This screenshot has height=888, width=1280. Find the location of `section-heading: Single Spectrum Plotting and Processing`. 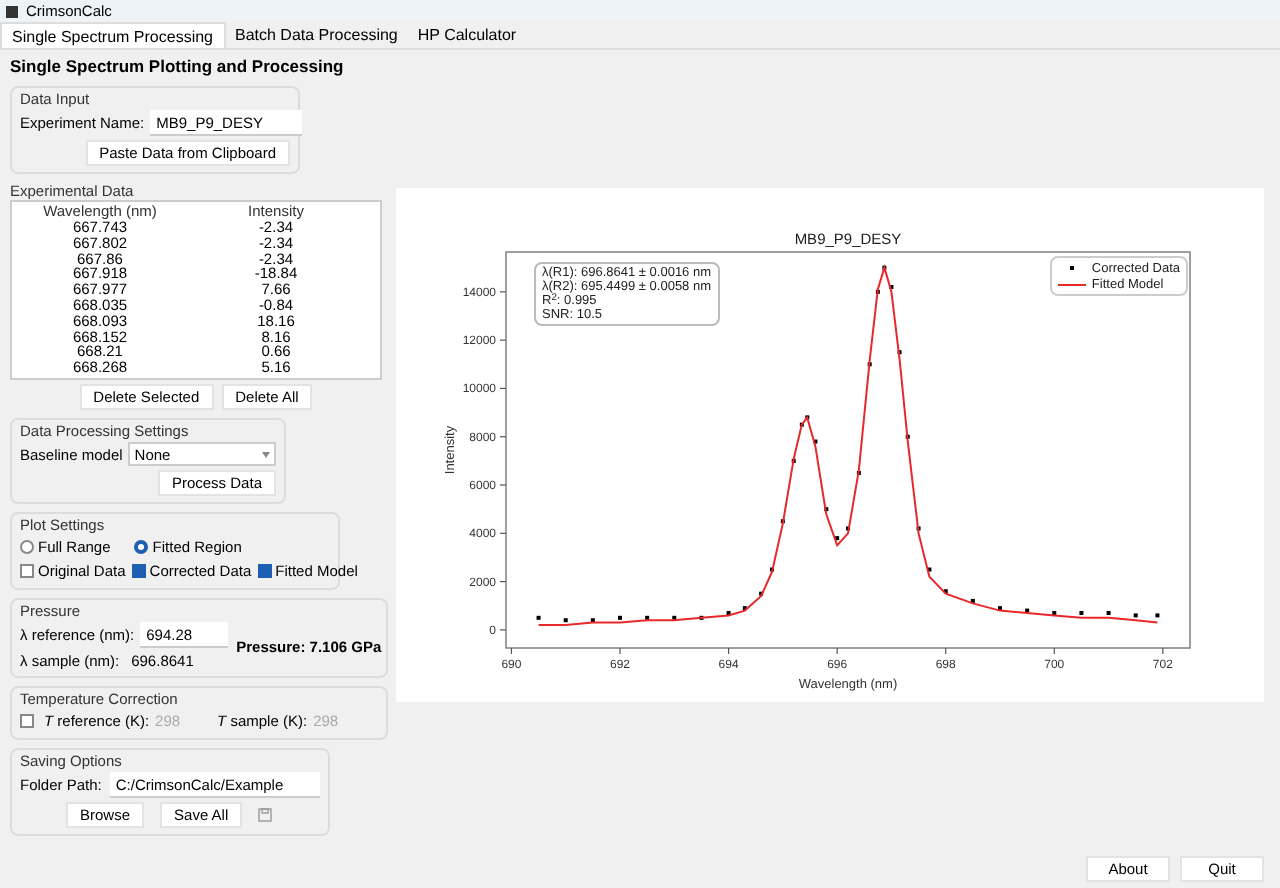

section-heading: Single Spectrum Plotting and Processing is located at coordinates (177, 67).